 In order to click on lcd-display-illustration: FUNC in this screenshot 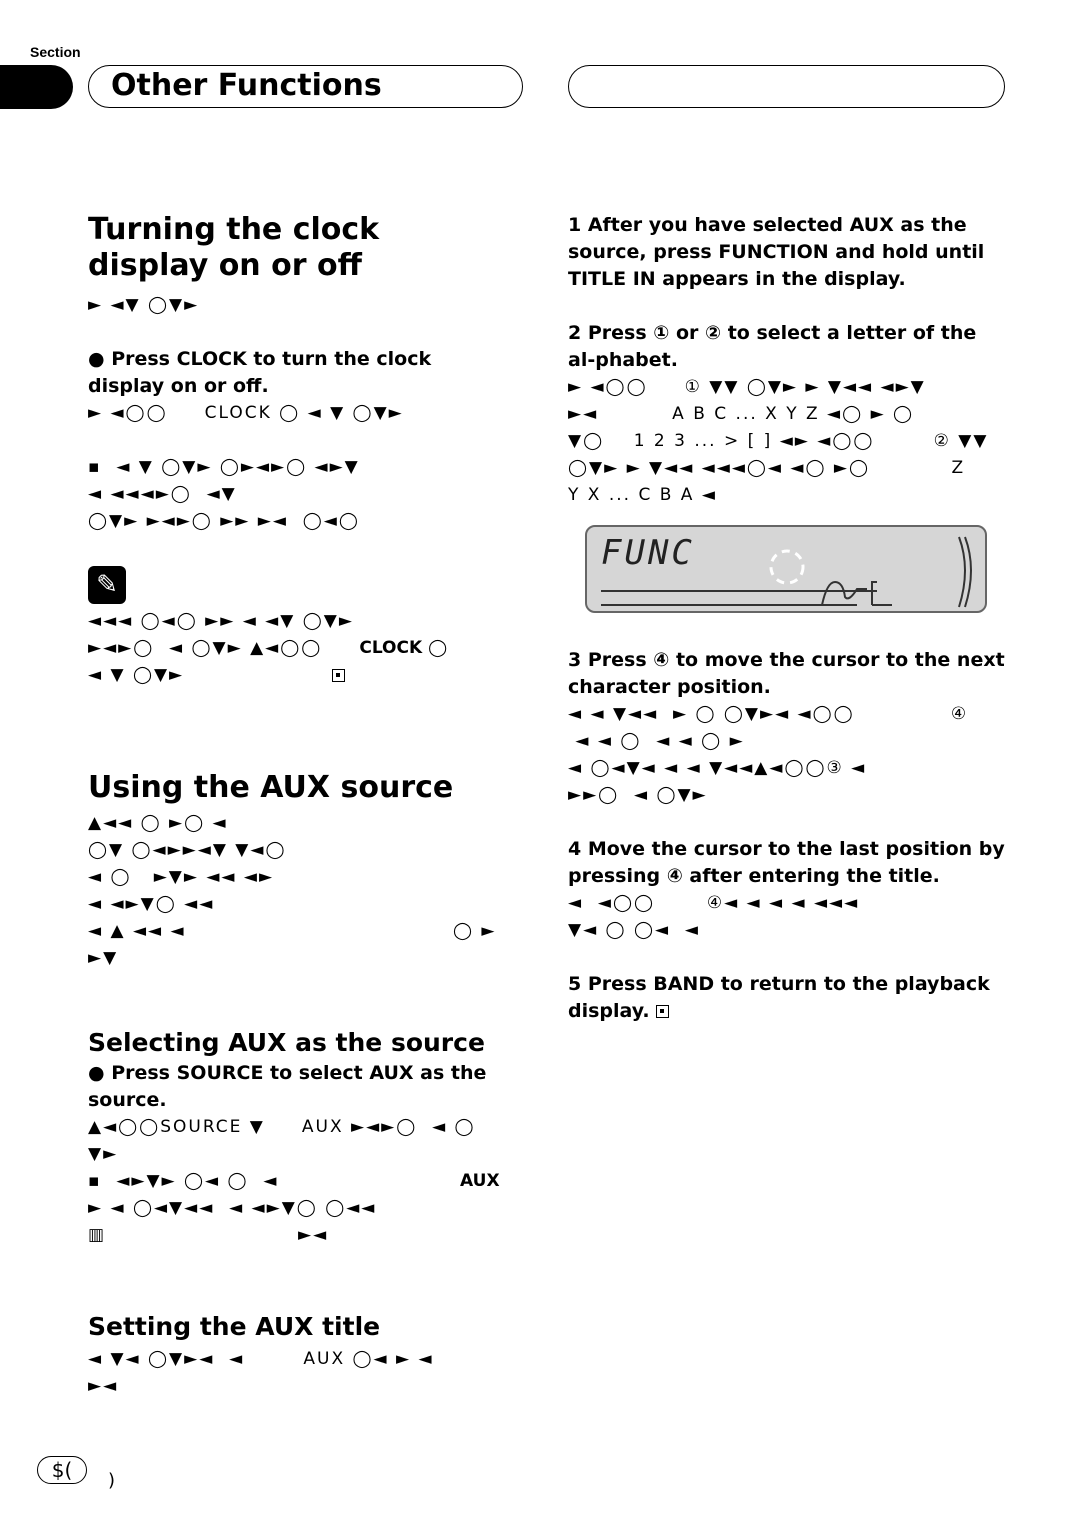, I will do `click(786, 569)`.